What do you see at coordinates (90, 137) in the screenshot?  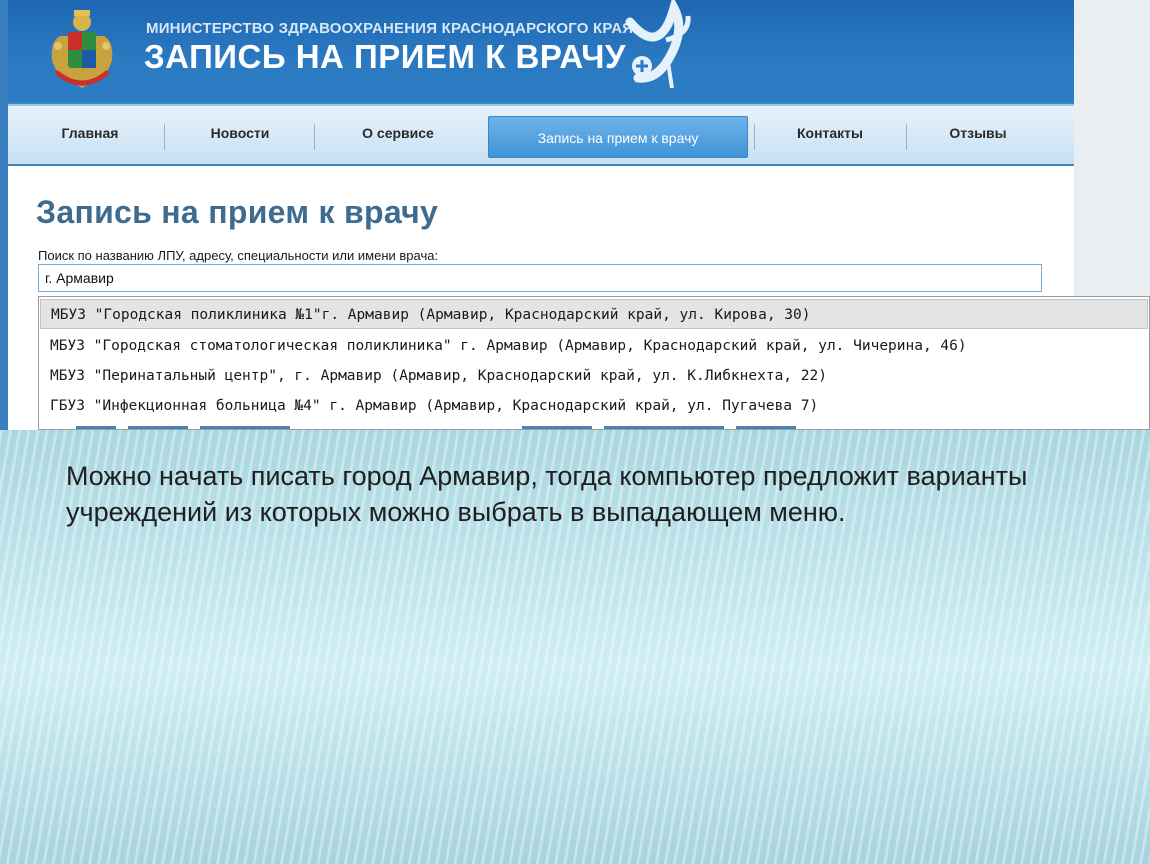 I see `nav-item-home: Главная` at bounding box center [90, 137].